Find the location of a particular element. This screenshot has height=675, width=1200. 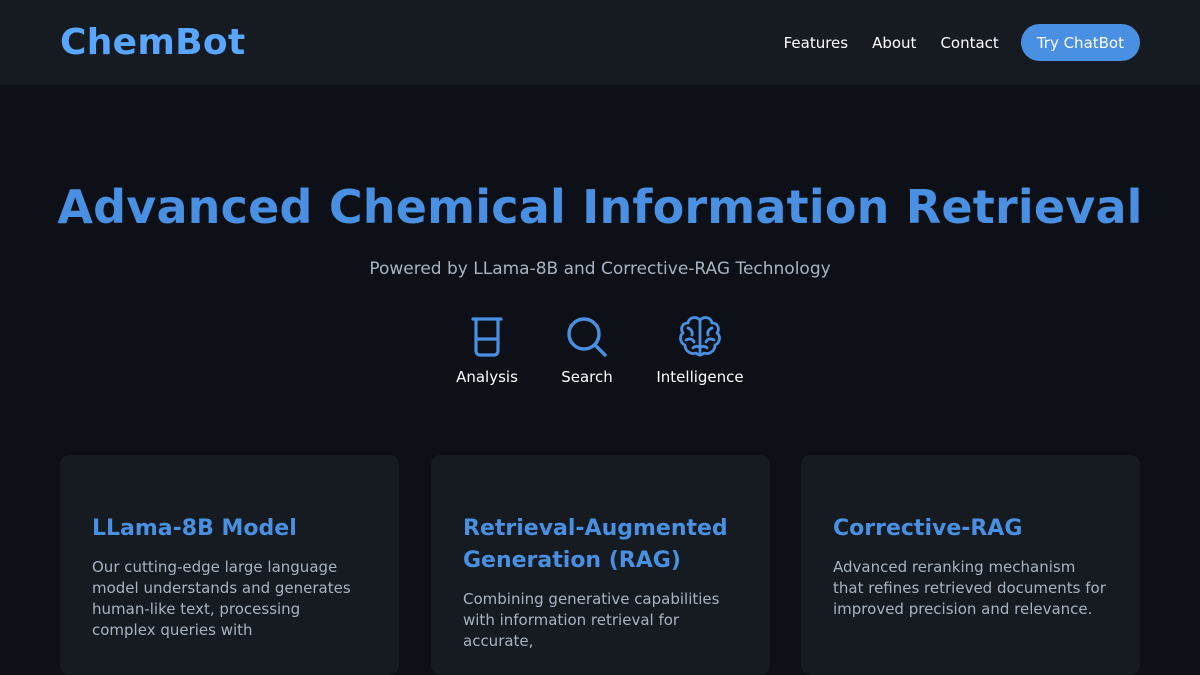

search-item: Search is located at coordinates (587, 350).